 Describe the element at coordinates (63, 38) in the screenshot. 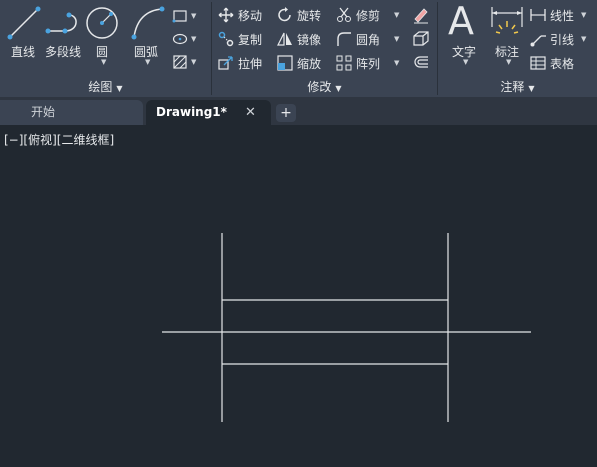

I see `polyline-button: 多段线` at that location.